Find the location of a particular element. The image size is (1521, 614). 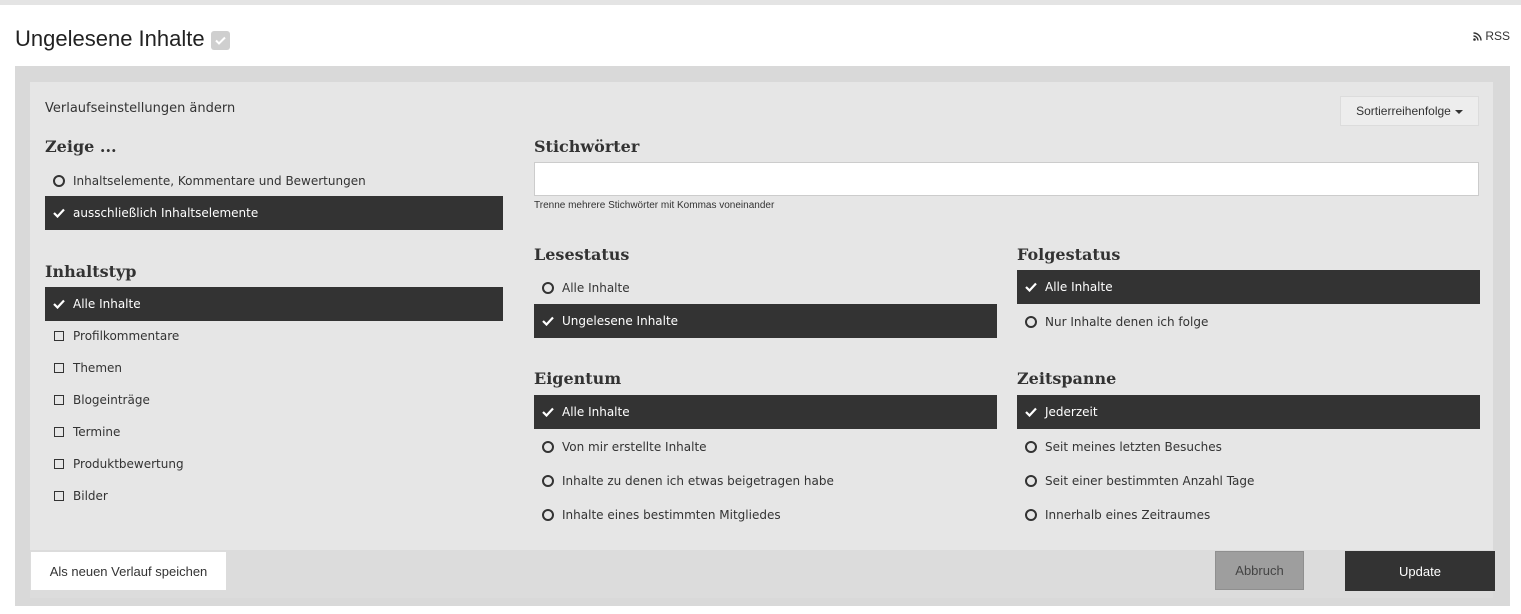

follow-status-heading: Folgestatus is located at coordinates (1069, 254).